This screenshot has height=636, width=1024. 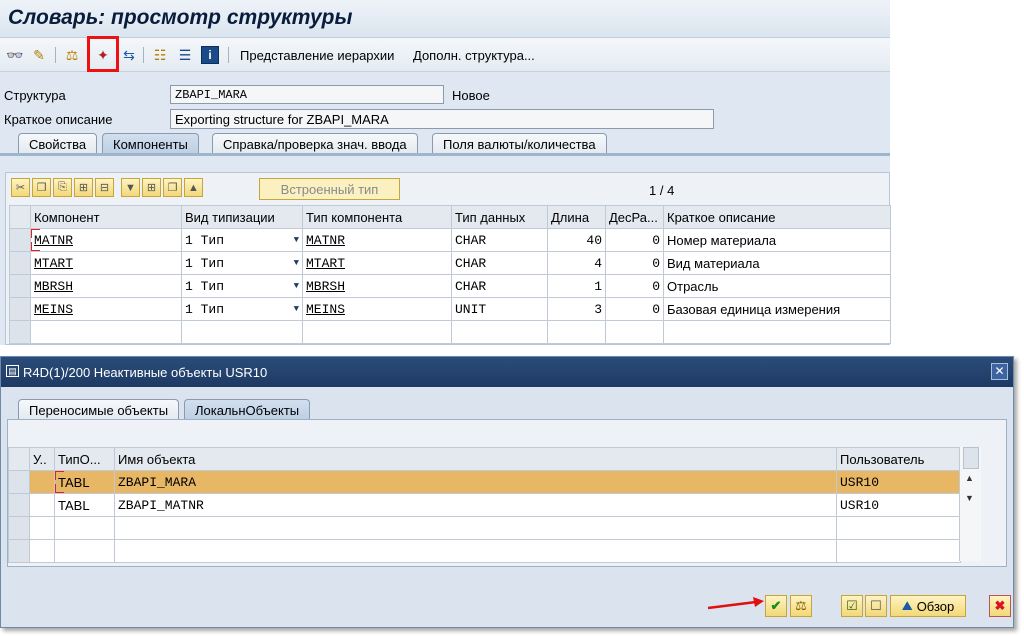 I want to click on tab-input-help: Справка/проверка знач. ввода, so click(x=315, y=143).